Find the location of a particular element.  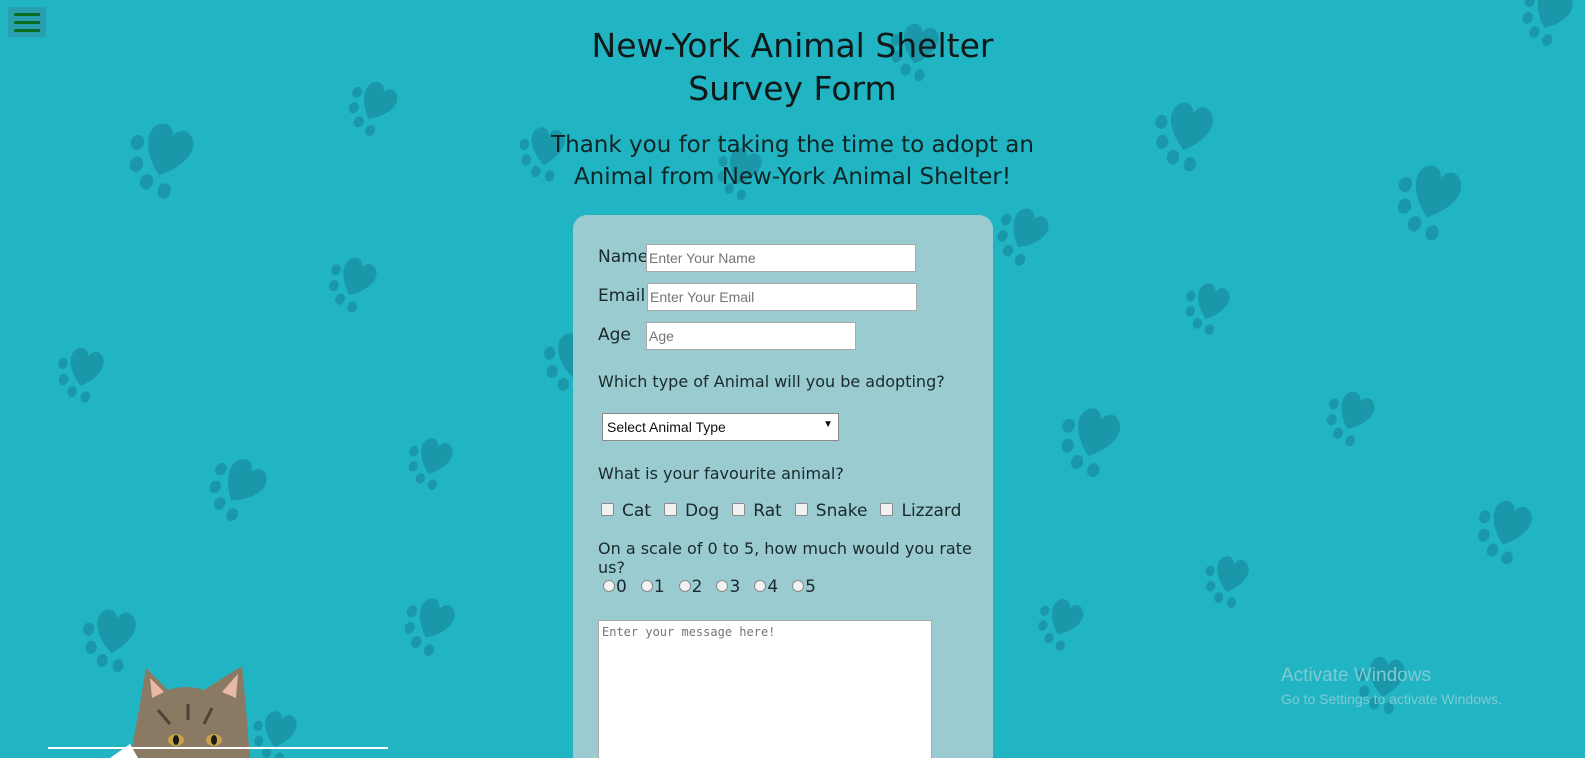

radio-label: 3 is located at coordinates (735, 587).